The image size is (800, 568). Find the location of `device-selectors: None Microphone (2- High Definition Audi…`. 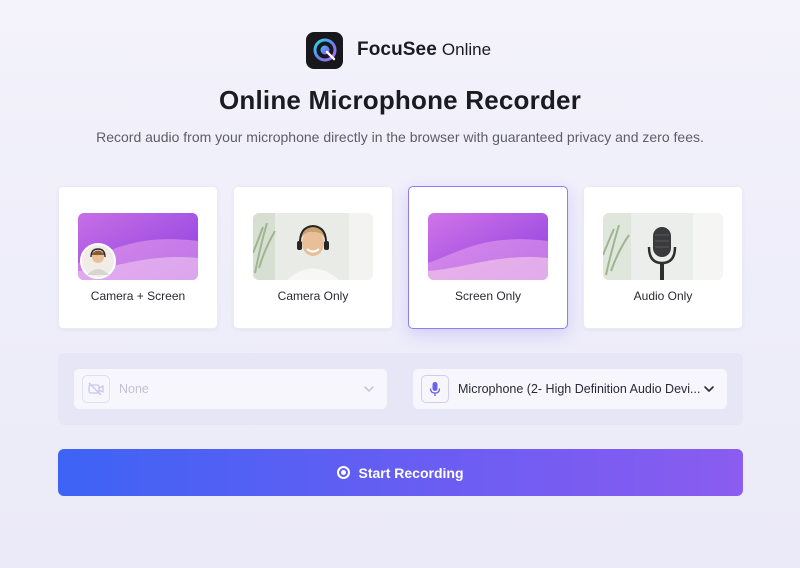

device-selectors: None Microphone (2- High Definition Audi… is located at coordinates (400, 389).